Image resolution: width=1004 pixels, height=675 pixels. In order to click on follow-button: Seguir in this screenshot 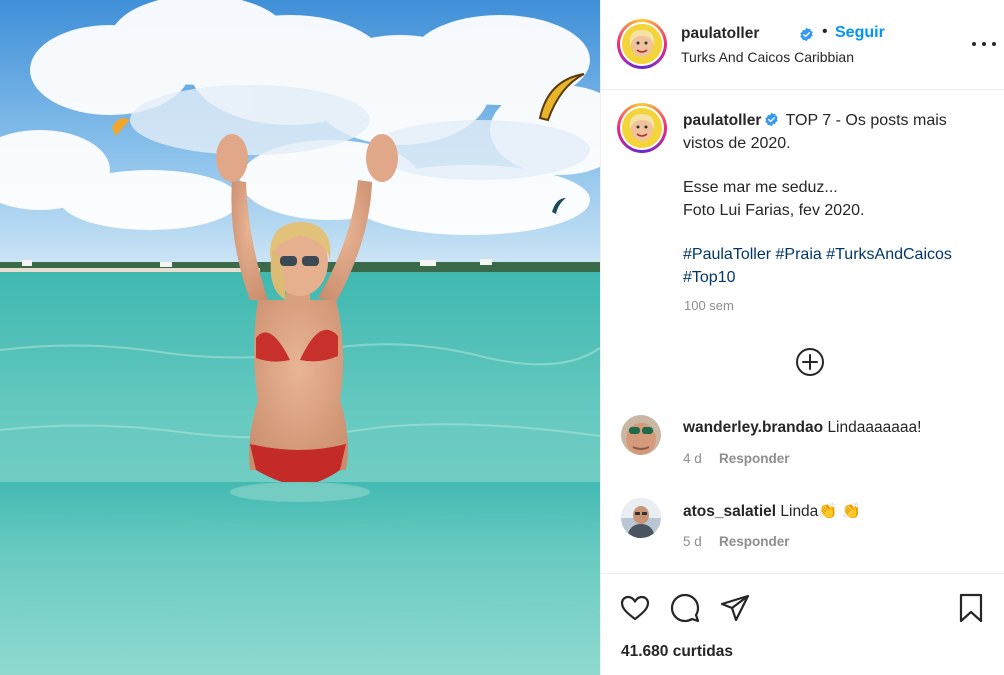, I will do `click(860, 33)`.